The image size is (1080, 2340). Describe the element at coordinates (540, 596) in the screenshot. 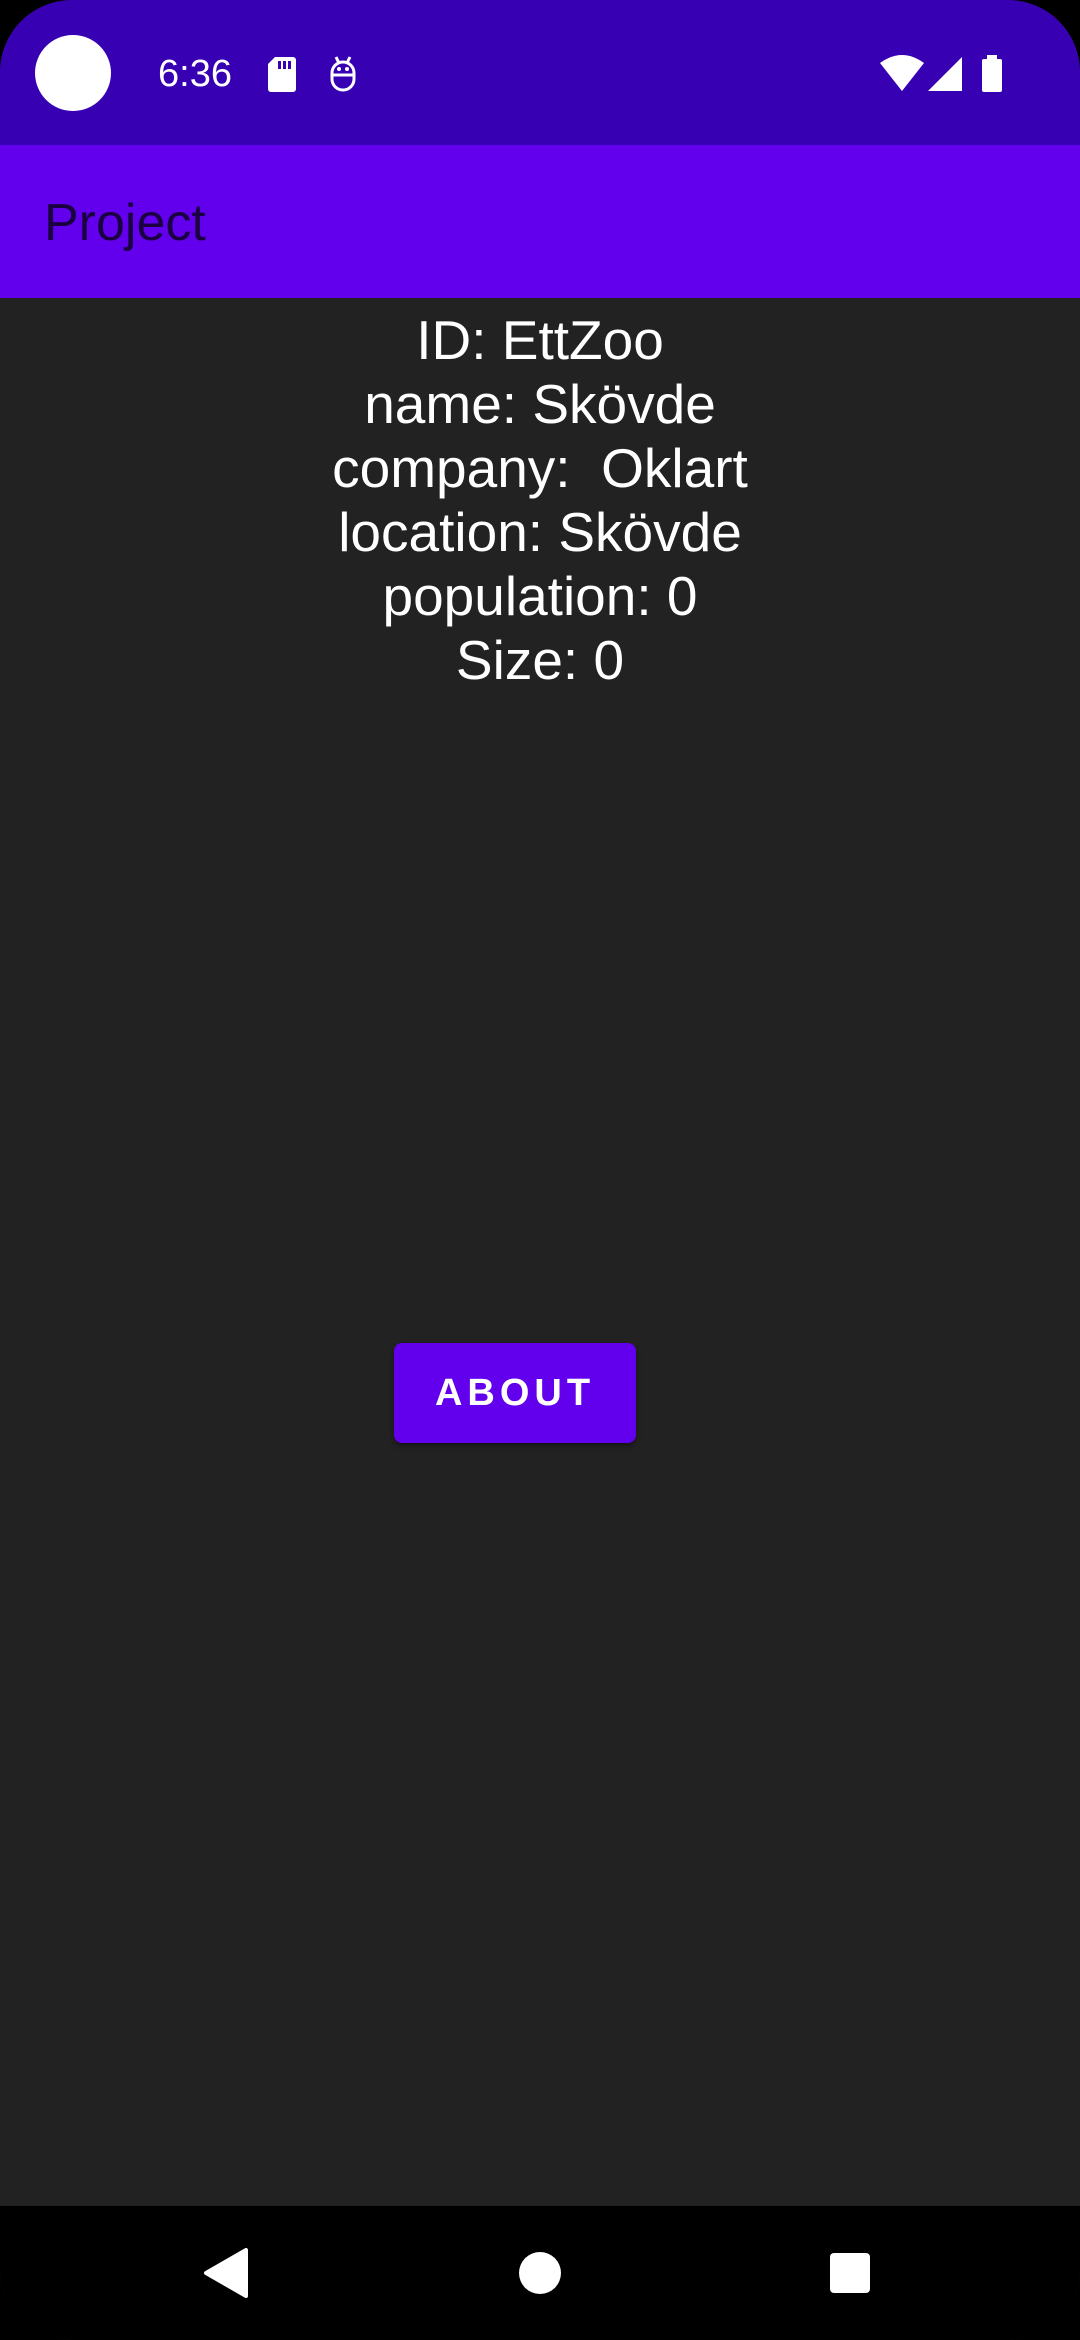

I see `detail-population: population: 0` at that location.